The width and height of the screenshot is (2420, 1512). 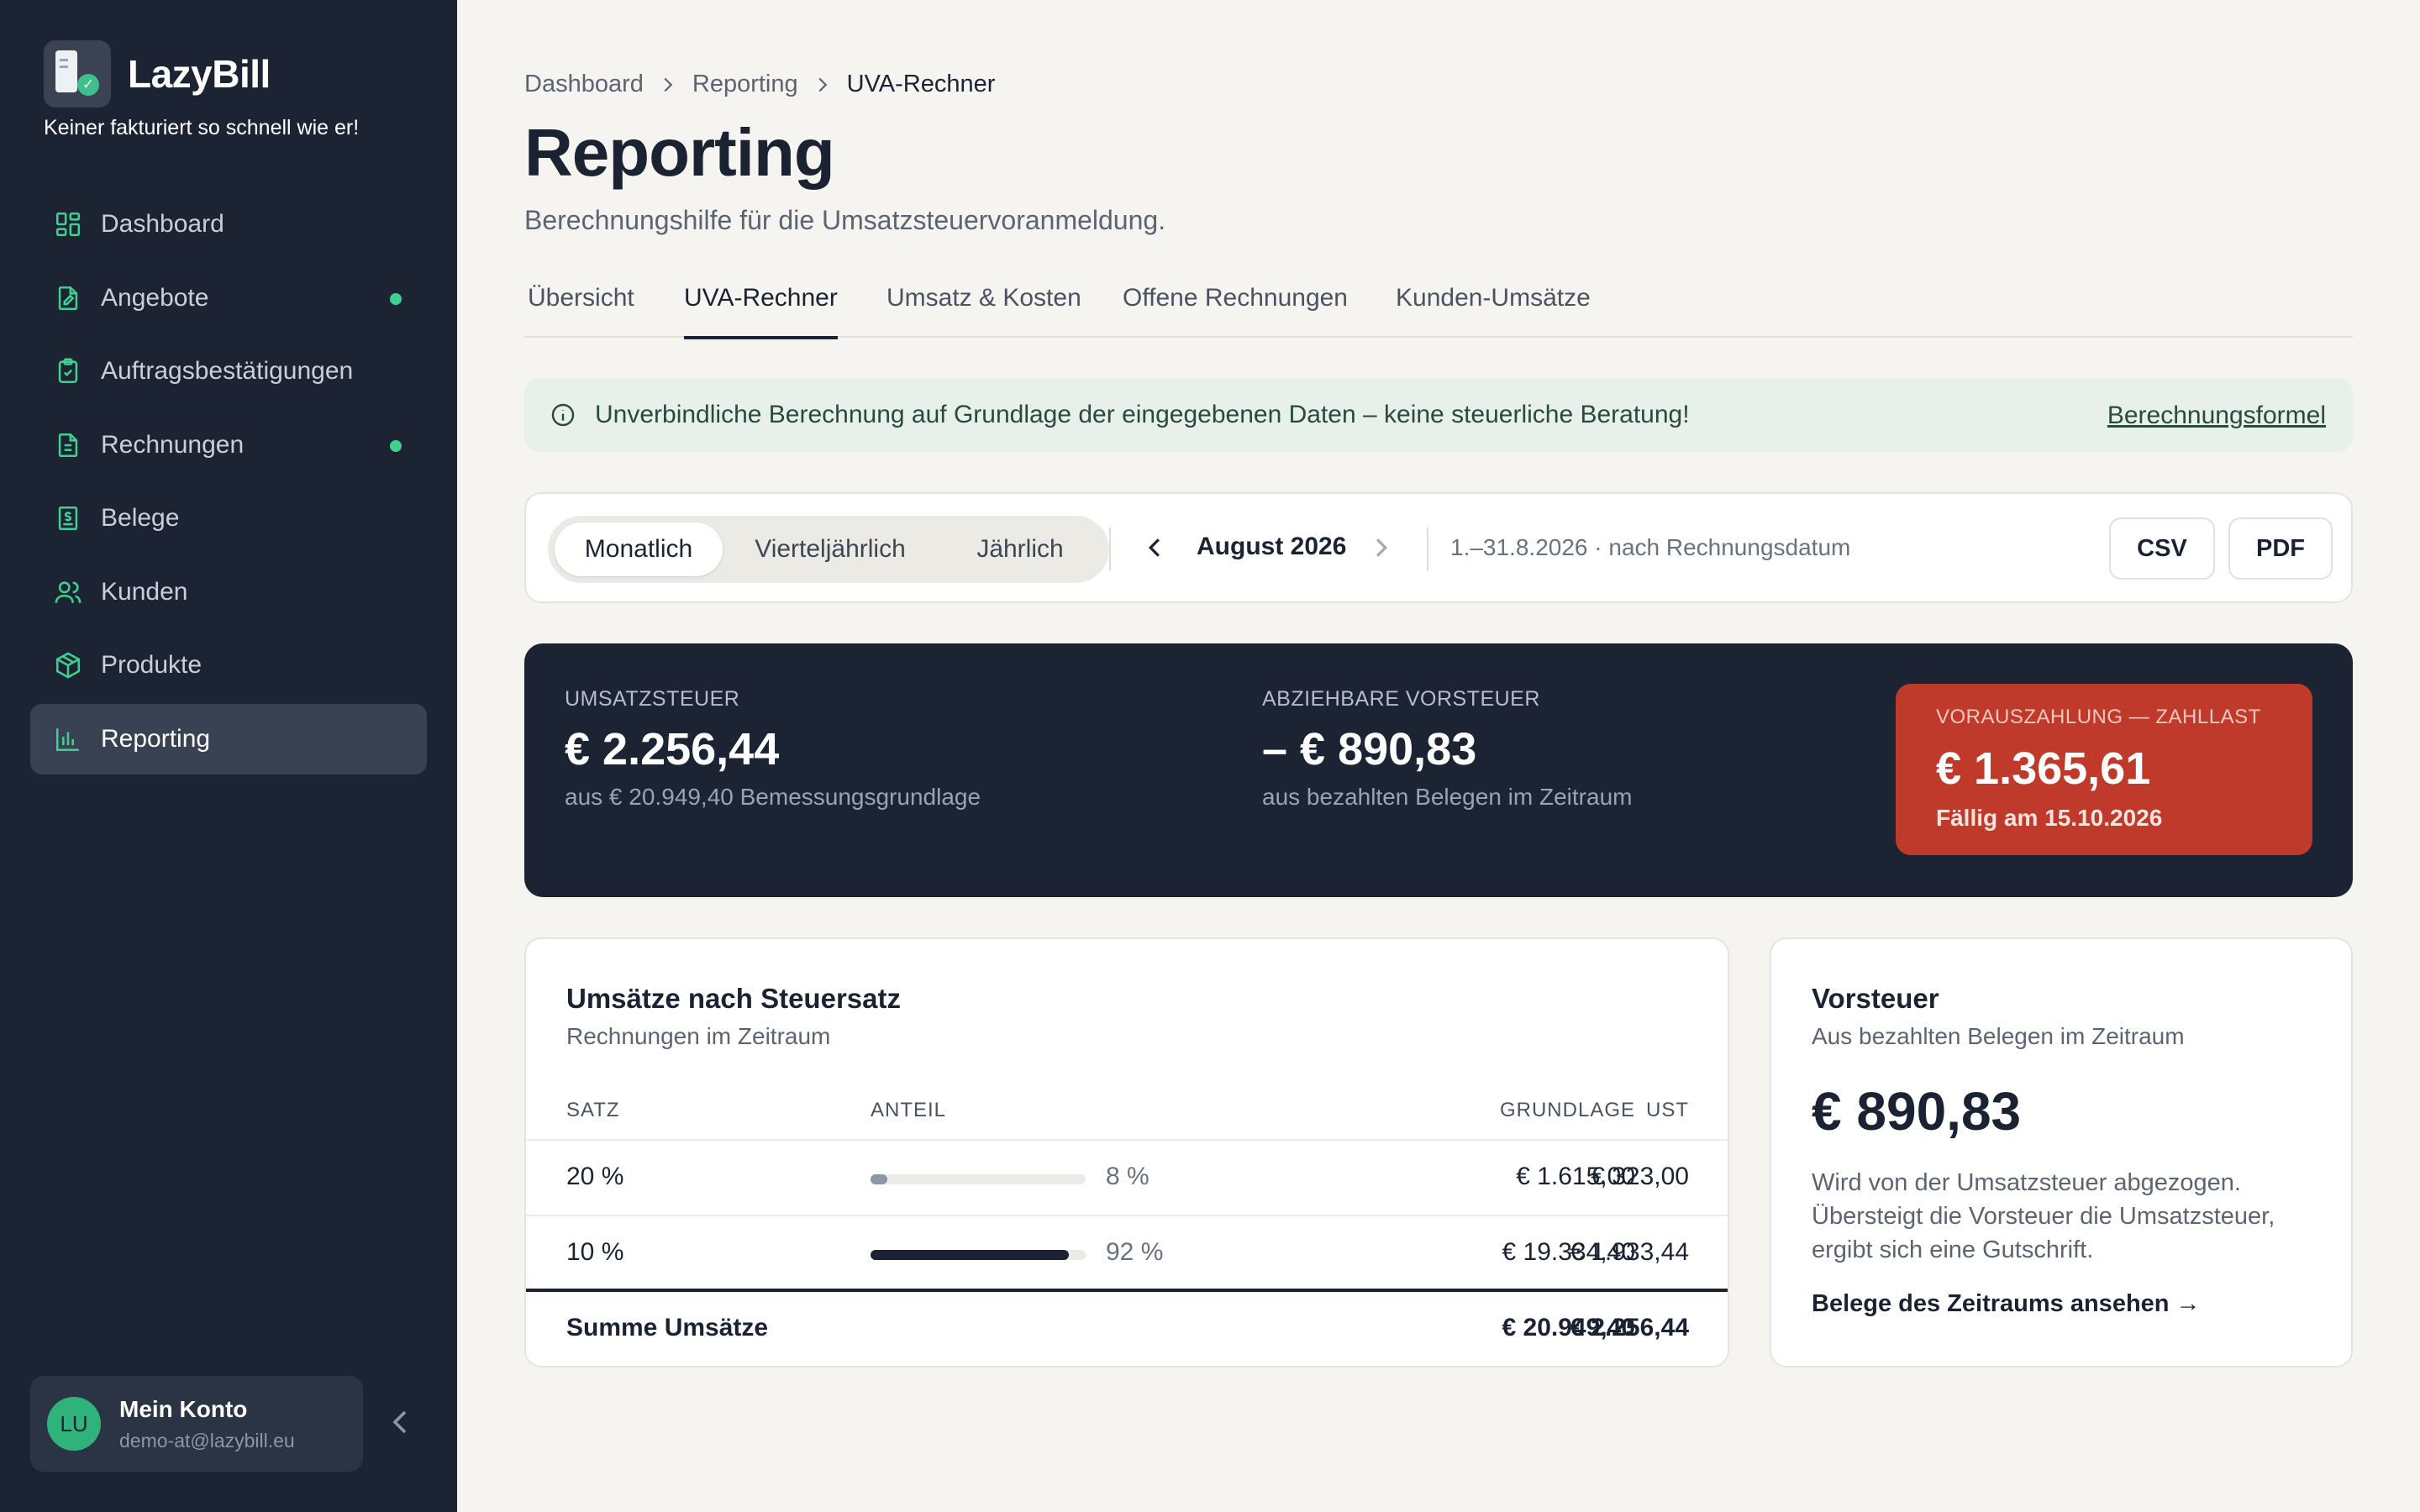 I want to click on sidebar-item-label: Reporting, so click(x=156, y=738).